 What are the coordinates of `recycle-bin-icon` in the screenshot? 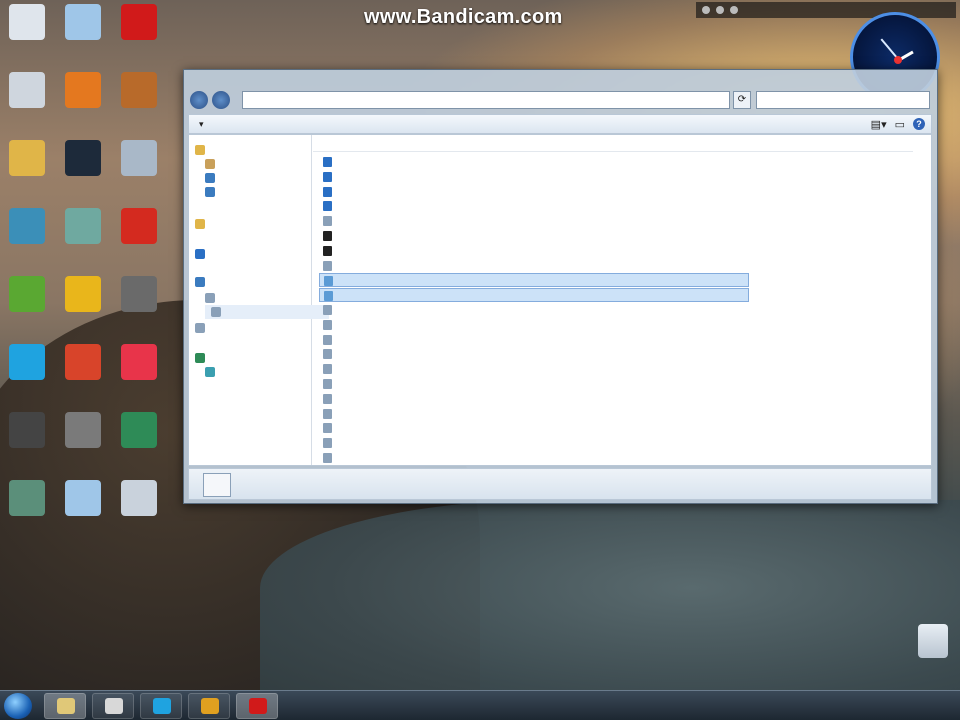 It's located at (929, 641).